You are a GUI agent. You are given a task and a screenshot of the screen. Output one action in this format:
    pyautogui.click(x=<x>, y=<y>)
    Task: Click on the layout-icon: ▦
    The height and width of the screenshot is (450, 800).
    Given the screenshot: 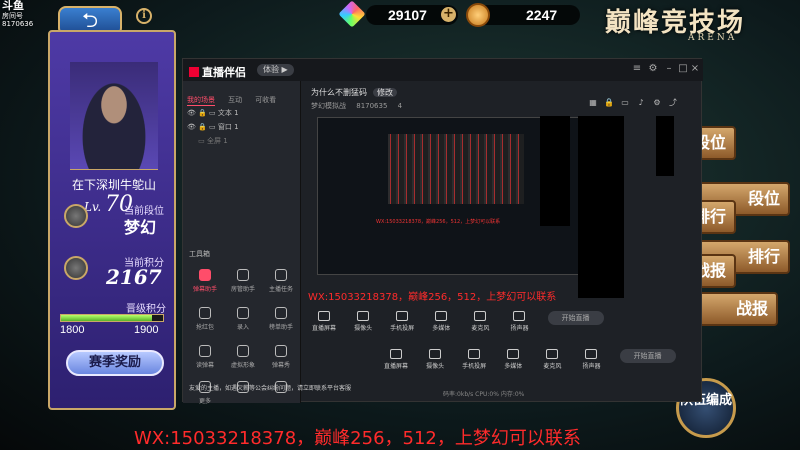 What is the action you would take?
    pyautogui.click(x=593, y=102)
    